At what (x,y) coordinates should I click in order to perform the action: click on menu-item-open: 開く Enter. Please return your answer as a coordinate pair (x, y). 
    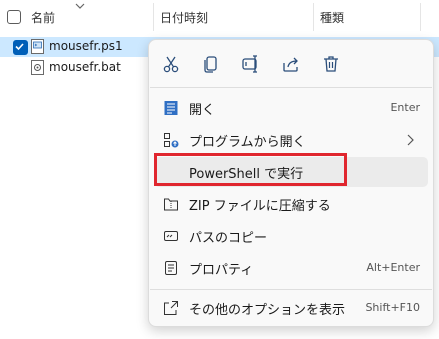
    Looking at the image, I should click on (291, 108).